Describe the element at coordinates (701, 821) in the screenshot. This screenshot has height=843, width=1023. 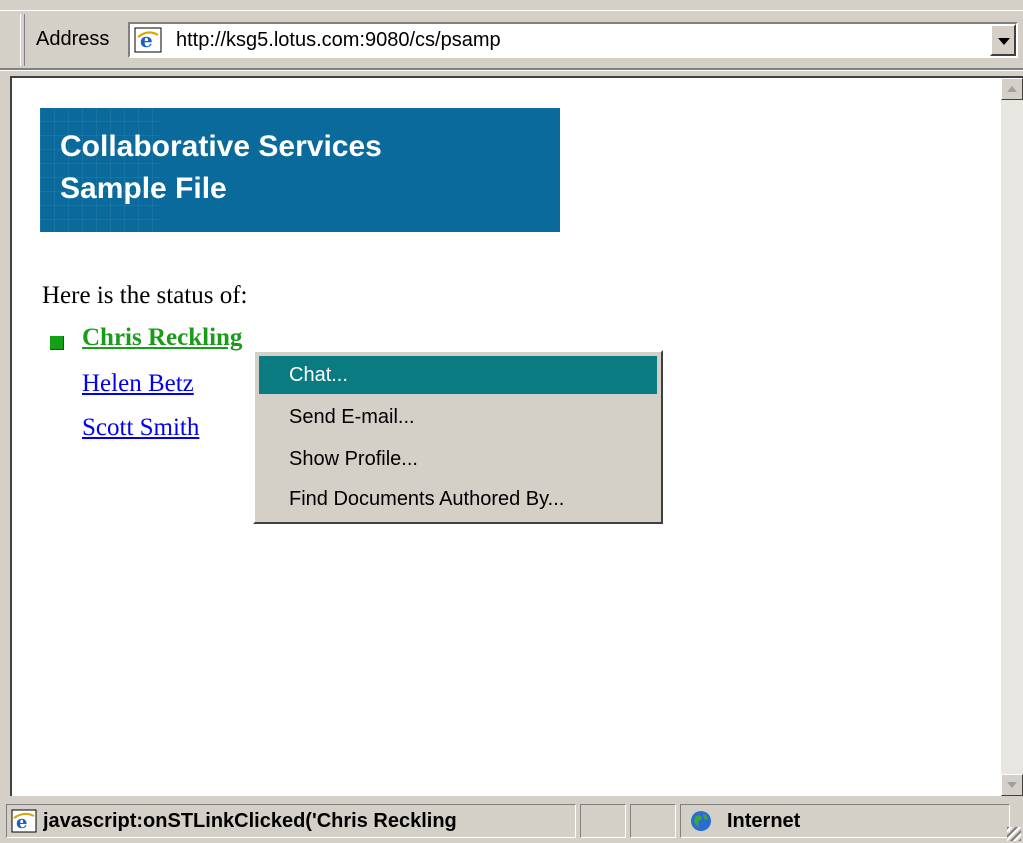
I see `globe-icon` at that location.